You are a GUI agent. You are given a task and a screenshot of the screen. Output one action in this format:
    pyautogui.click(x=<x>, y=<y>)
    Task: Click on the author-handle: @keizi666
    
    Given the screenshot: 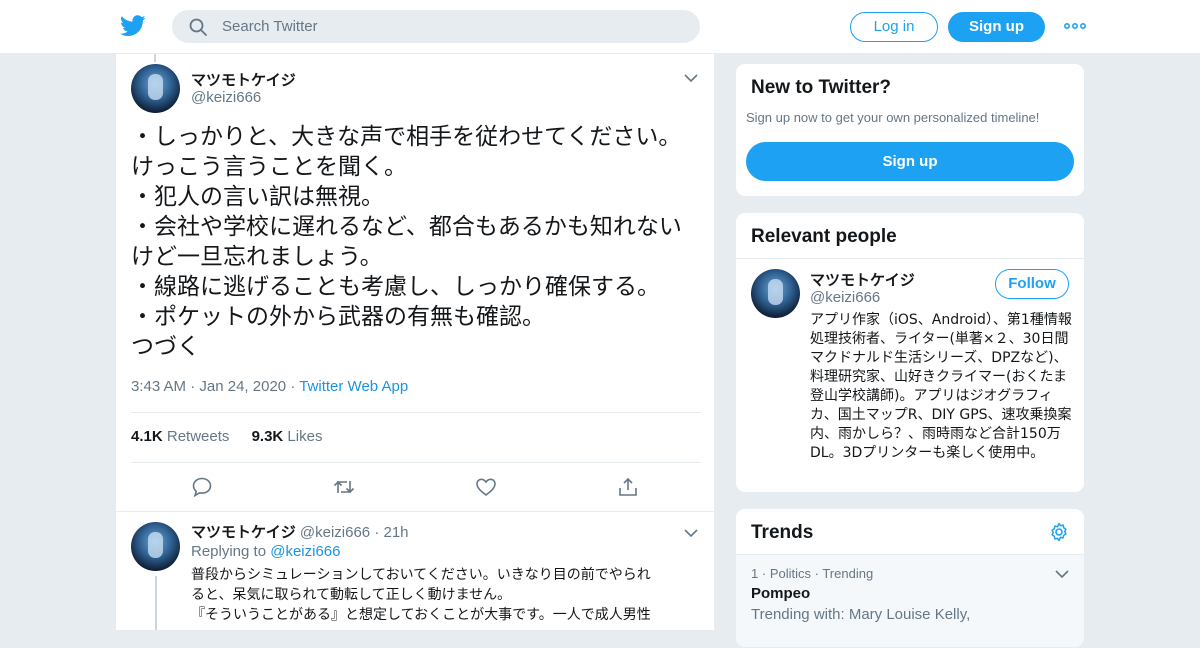 What is the action you would take?
    pyautogui.click(x=226, y=97)
    